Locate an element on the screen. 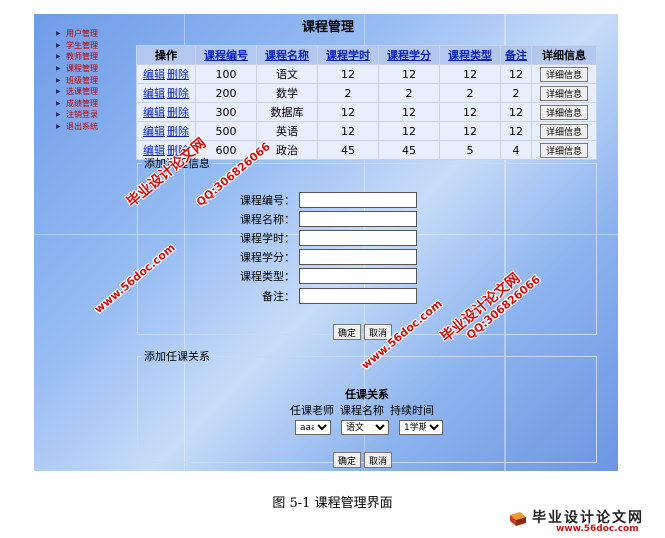 Image resolution: width=665 pixels, height=538 pixels. form-row: 课程学分： is located at coordinates (311, 257).